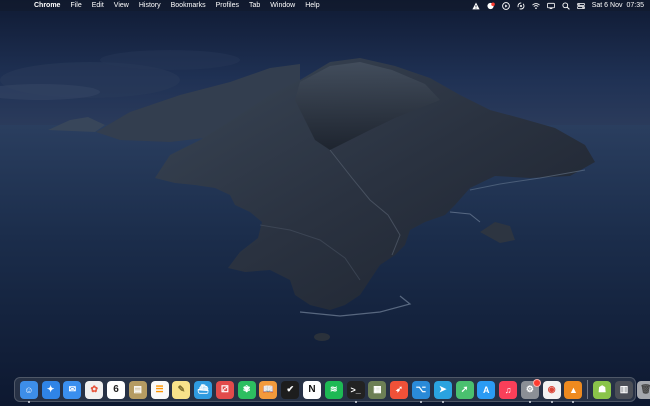 The image size is (650, 406). What do you see at coordinates (227, 5) in the screenshot?
I see `menu-profiles: Profiles` at bounding box center [227, 5].